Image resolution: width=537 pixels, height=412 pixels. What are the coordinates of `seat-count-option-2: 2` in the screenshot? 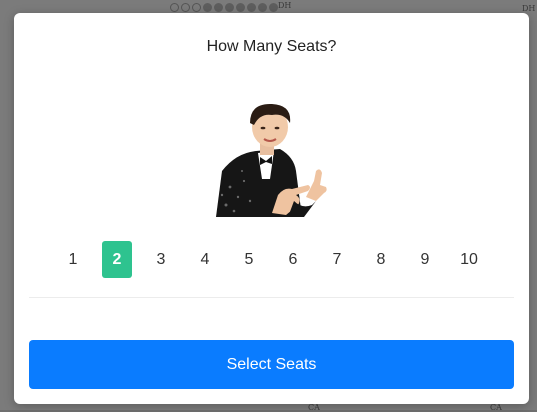 It's located at (117, 259).